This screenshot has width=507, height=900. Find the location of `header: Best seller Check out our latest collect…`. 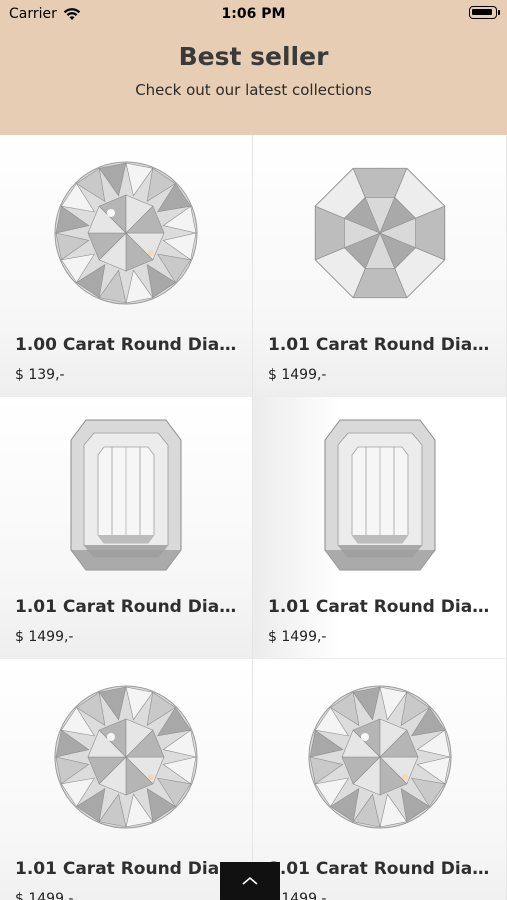

header: Best seller Check out our latest collect… is located at coordinates (253, 81).